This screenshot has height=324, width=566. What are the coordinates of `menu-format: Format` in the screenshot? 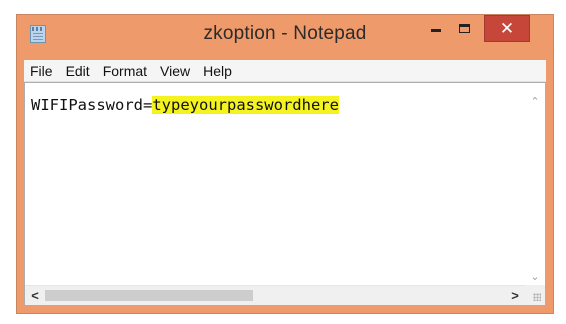 It's located at (125, 71).